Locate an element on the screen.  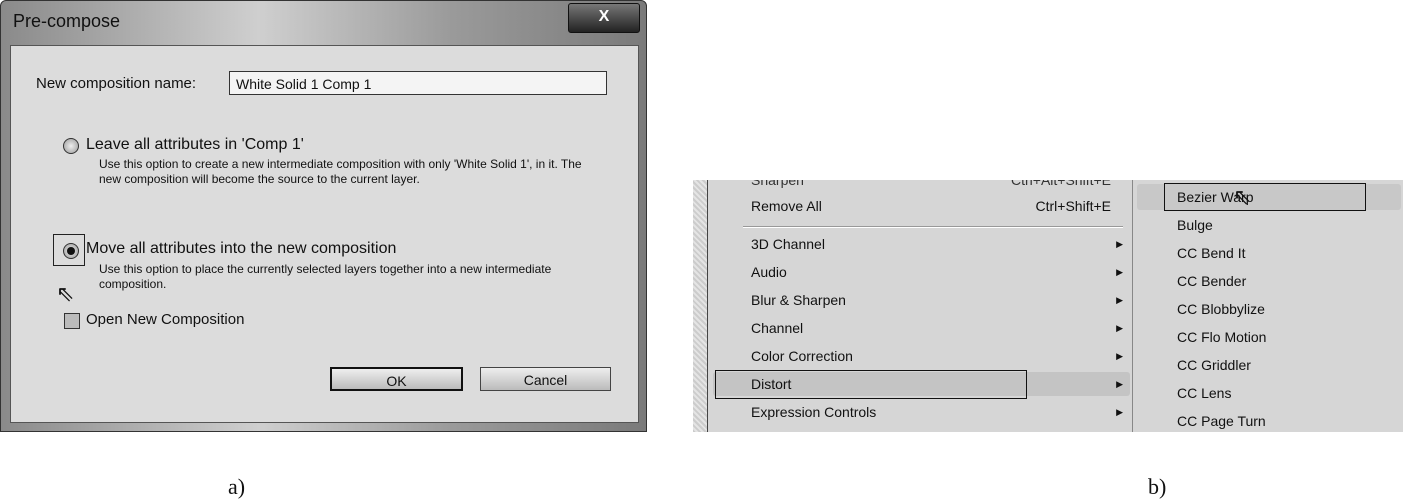
ok-button: OK is located at coordinates (396, 379).